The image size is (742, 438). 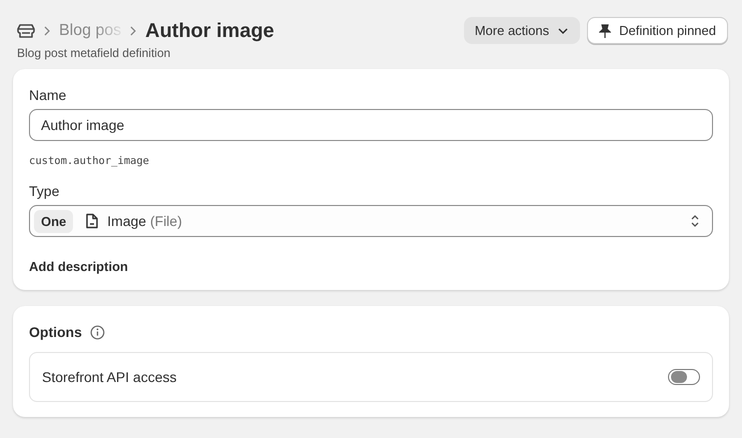 What do you see at coordinates (695, 221) in the screenshot?
I see `up-down-chevron-icon` at bounding box center [695, 221].